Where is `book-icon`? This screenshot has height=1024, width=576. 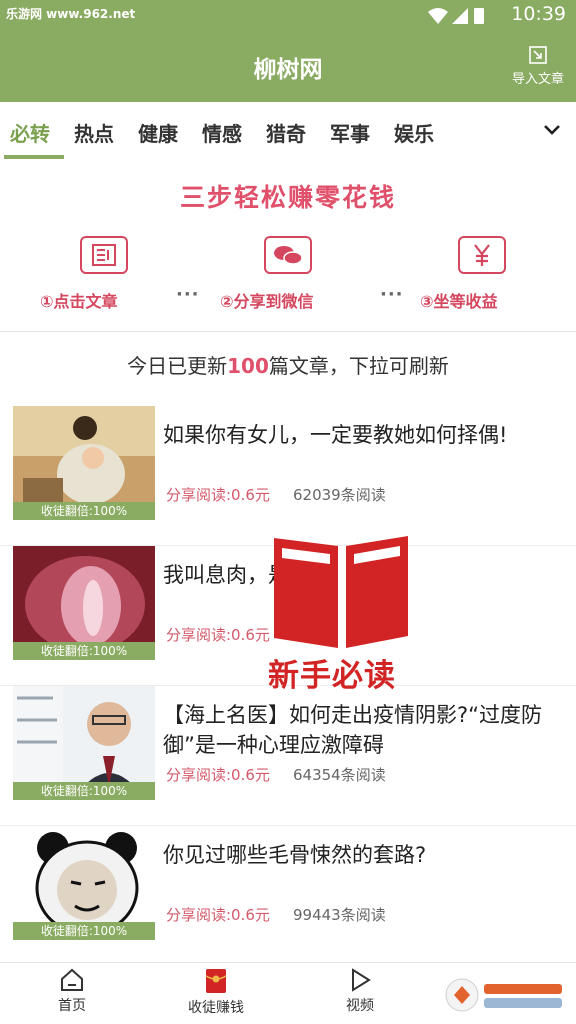 book-icon is located at coordinates (341, 592).